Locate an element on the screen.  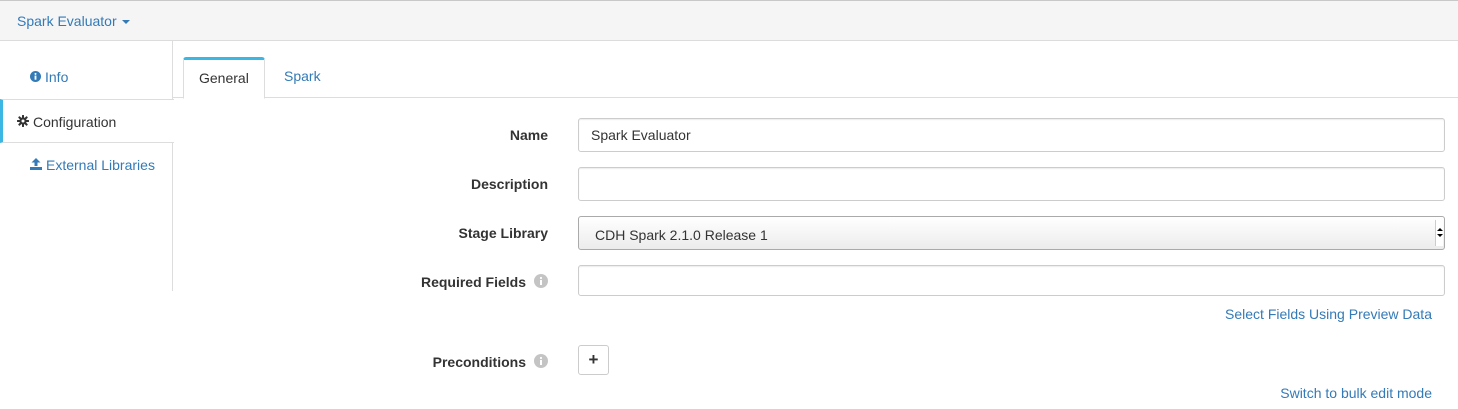
sidebar-item-configuration: Configuration is located at coordinates (87, 121).